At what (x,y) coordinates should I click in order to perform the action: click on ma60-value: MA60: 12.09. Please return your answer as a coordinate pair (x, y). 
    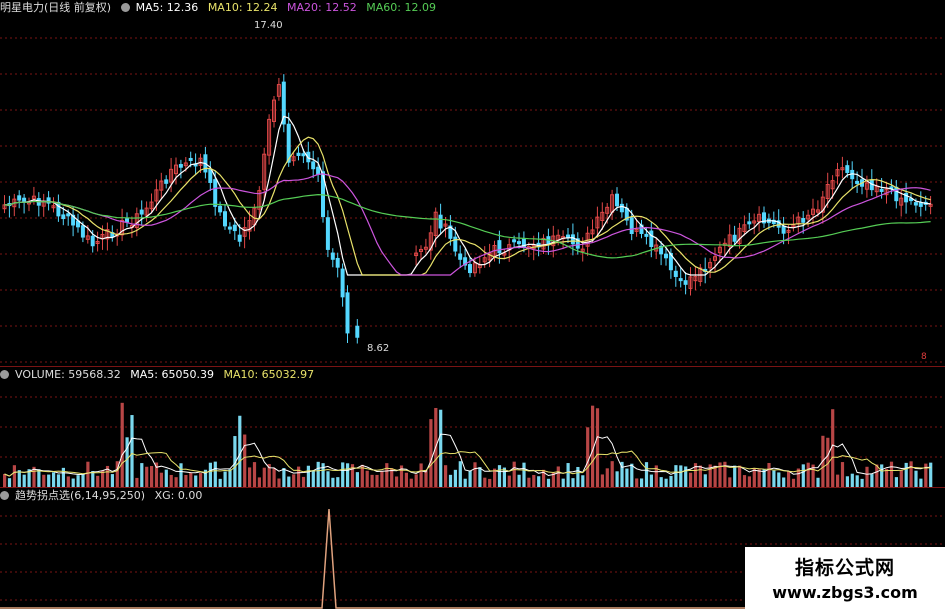
    Looking at the image, I should click on (401, 7).